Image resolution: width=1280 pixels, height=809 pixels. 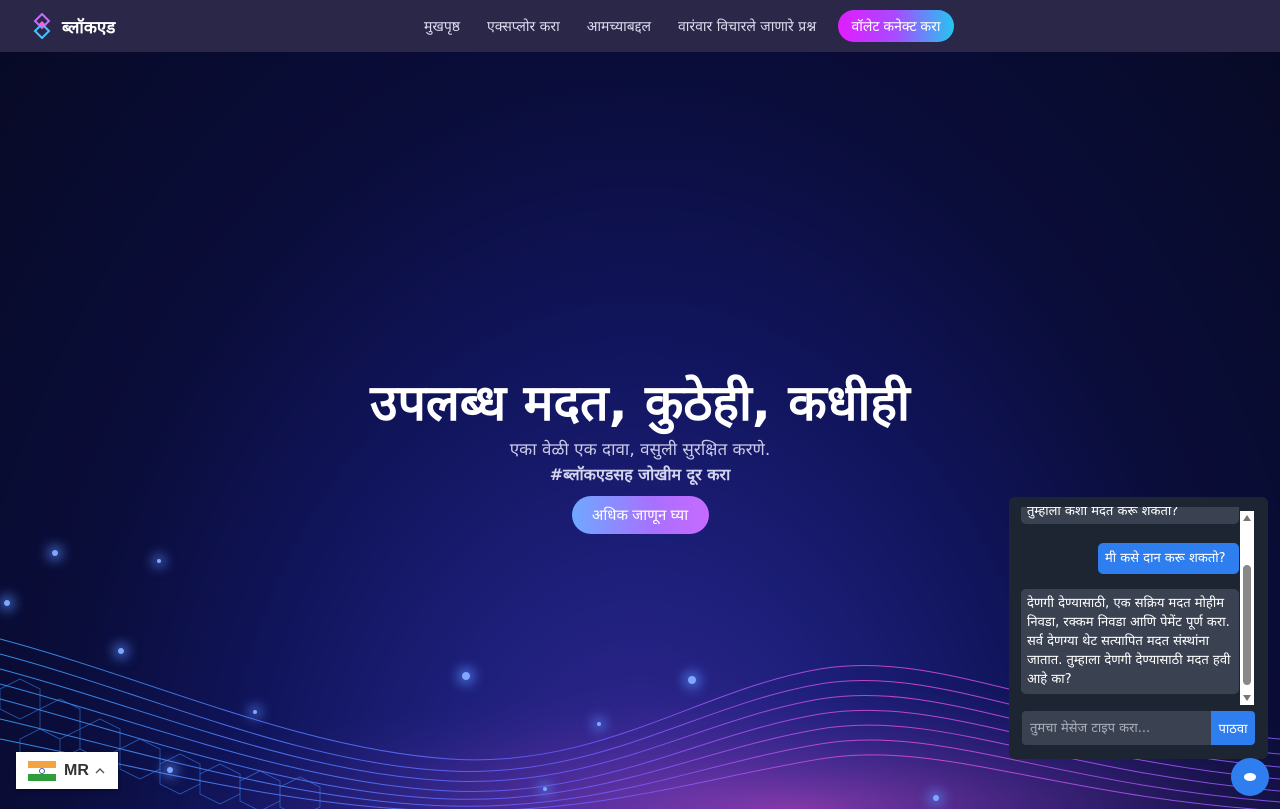 I want to click on chevron-up-icon, so click(x=100, y=770).